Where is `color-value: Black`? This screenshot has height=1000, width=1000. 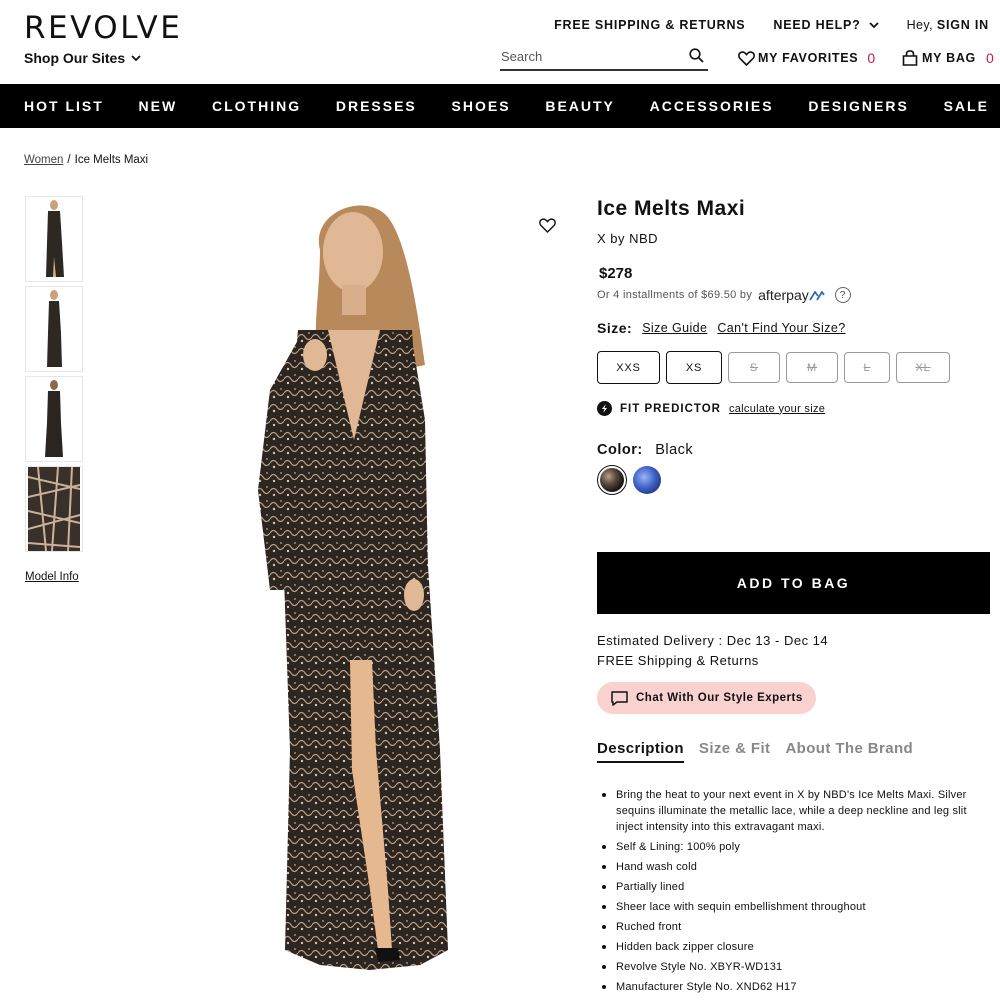
color-value: Black is located at coordinates (674, 450).